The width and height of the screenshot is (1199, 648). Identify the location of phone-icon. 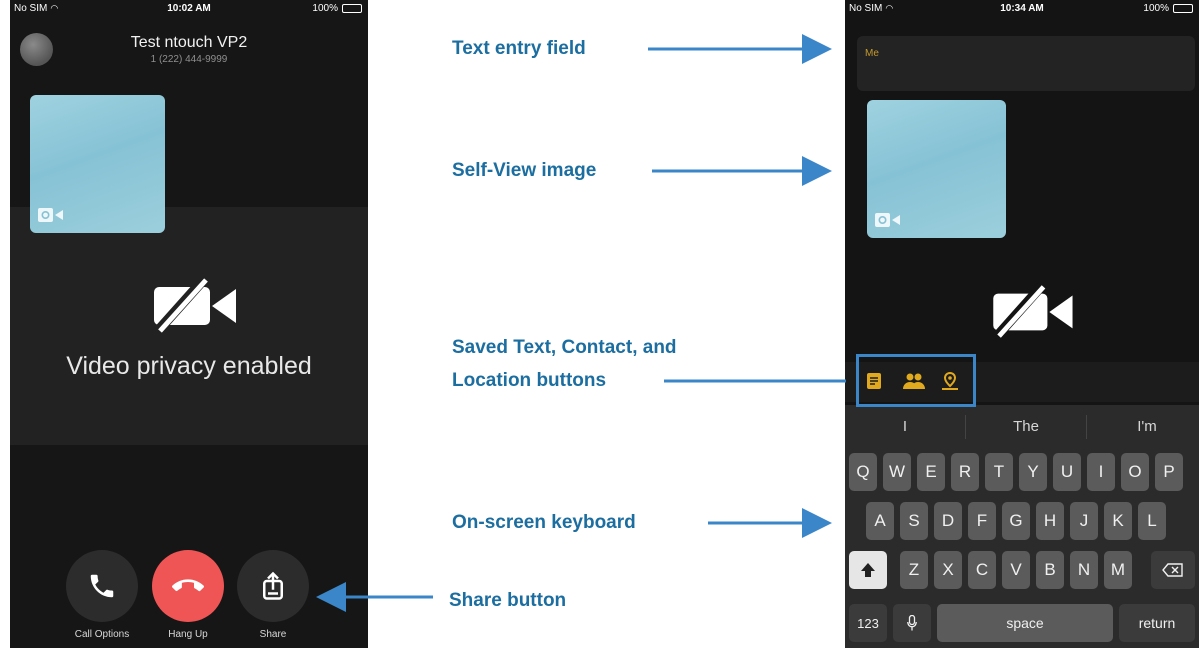
(102, 586).